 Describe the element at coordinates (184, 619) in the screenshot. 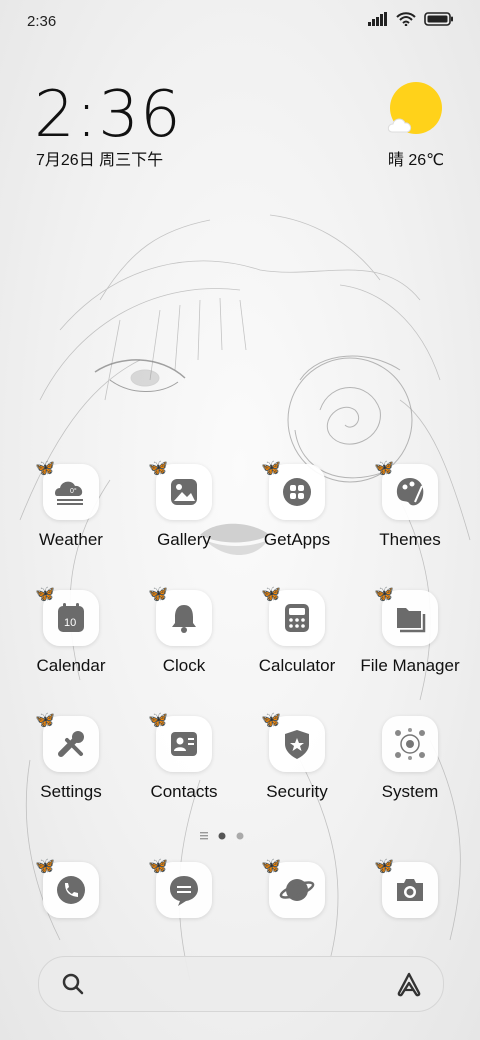

I see `clock-icon` at that location.